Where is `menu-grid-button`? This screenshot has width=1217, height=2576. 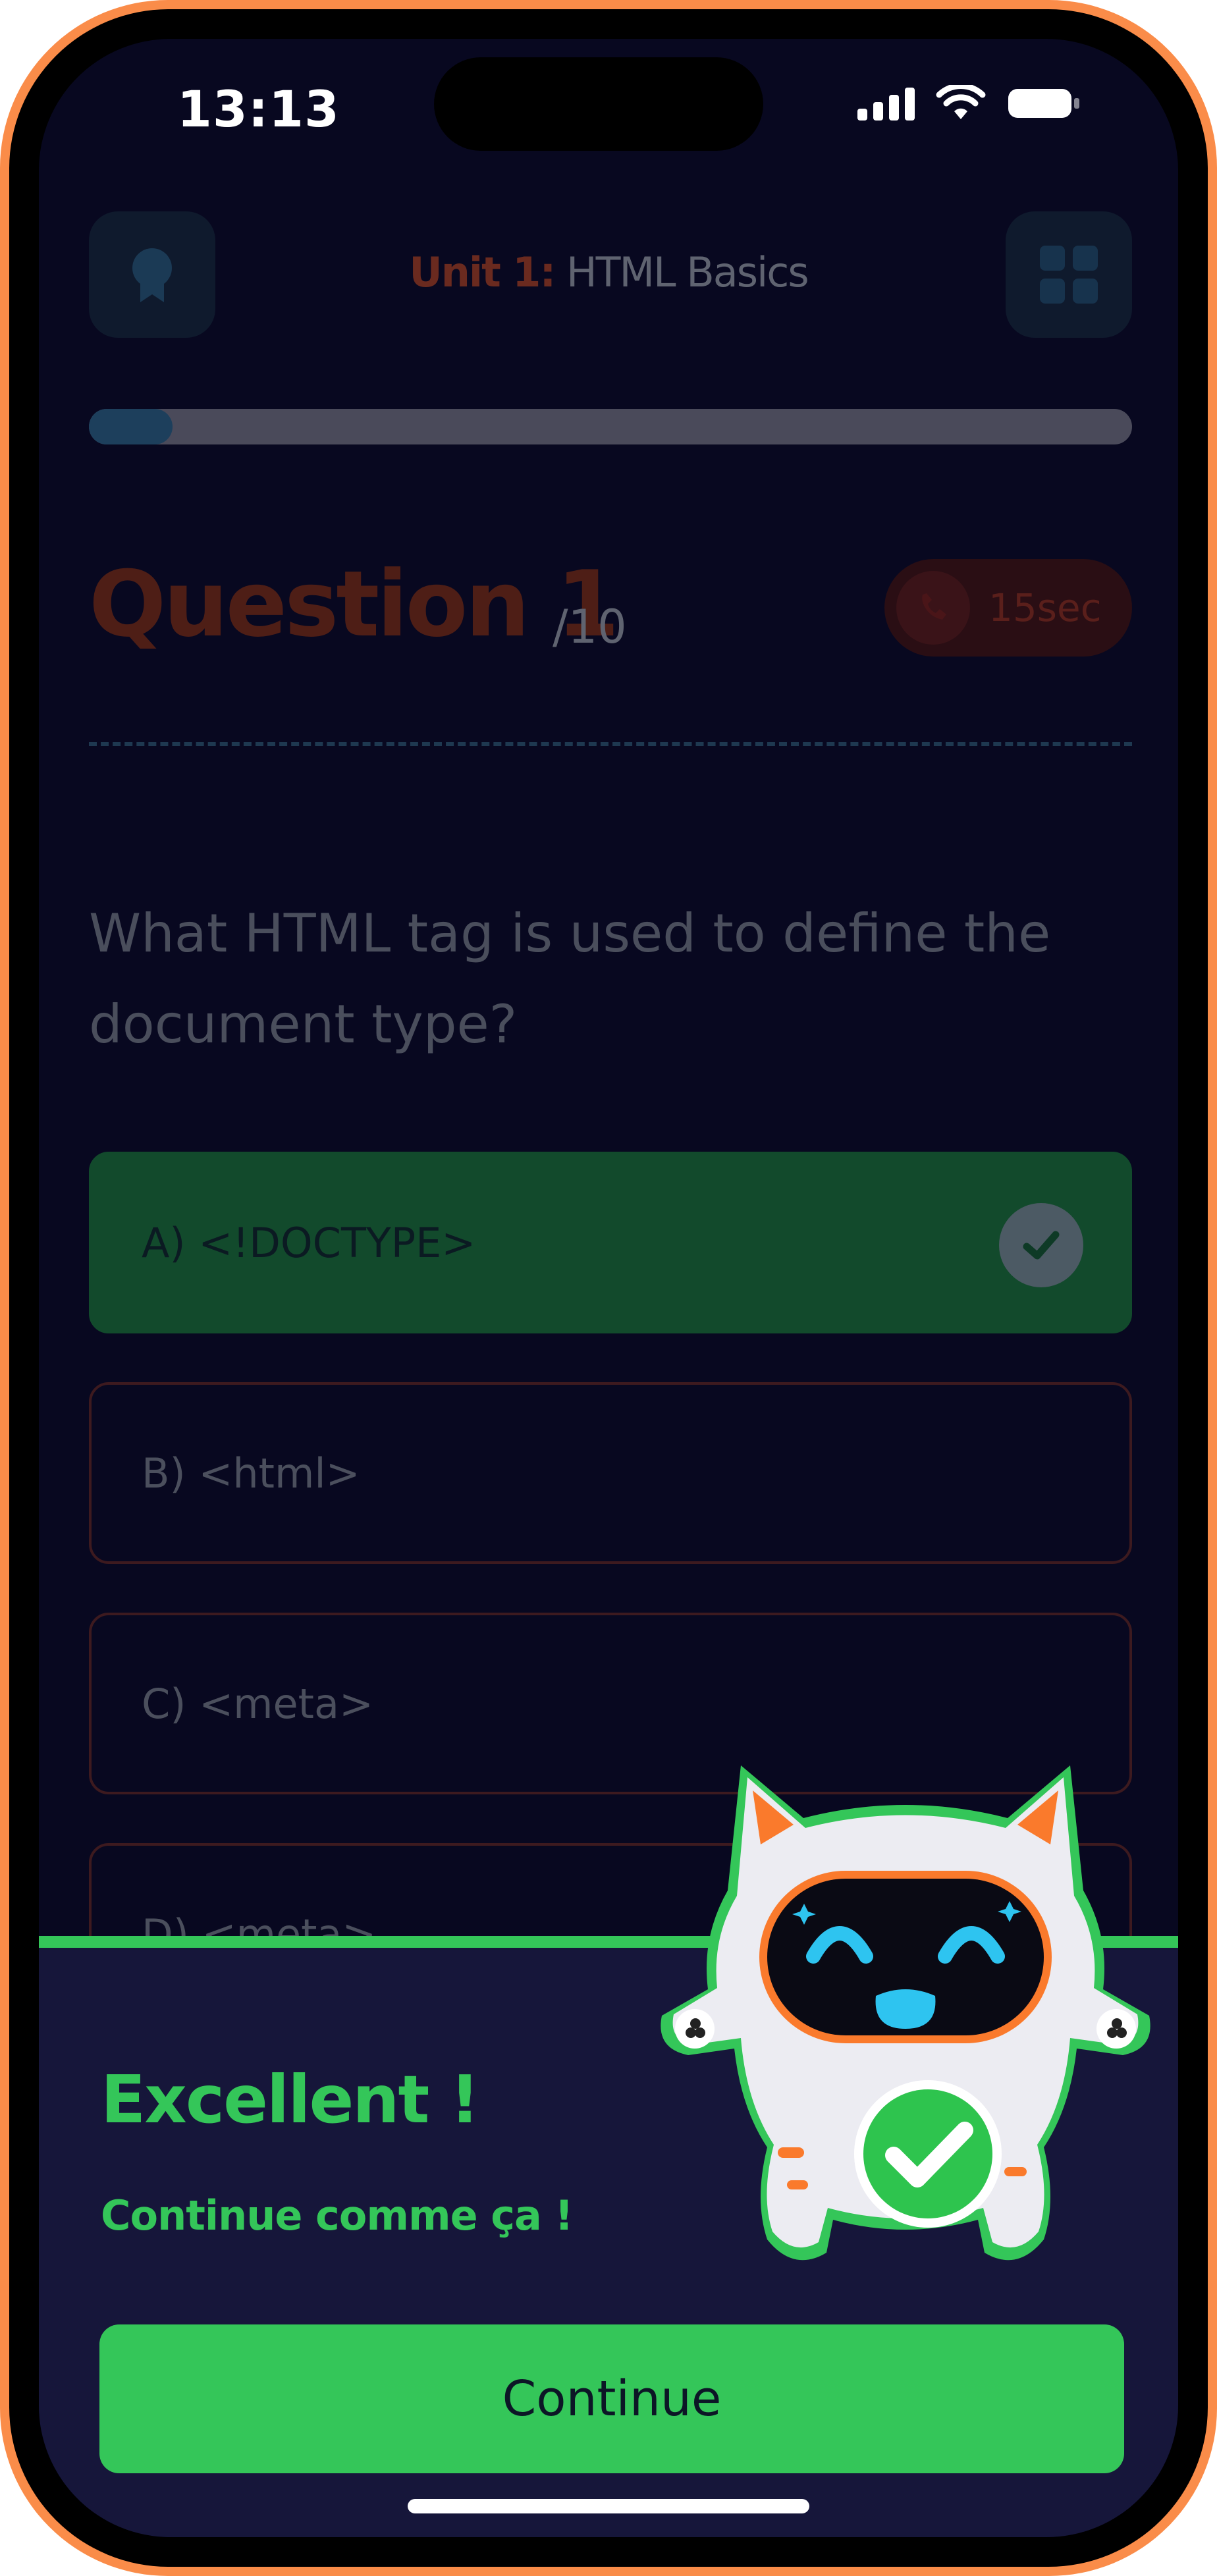 menu-grid-button is located at coordinates (1069, 274).